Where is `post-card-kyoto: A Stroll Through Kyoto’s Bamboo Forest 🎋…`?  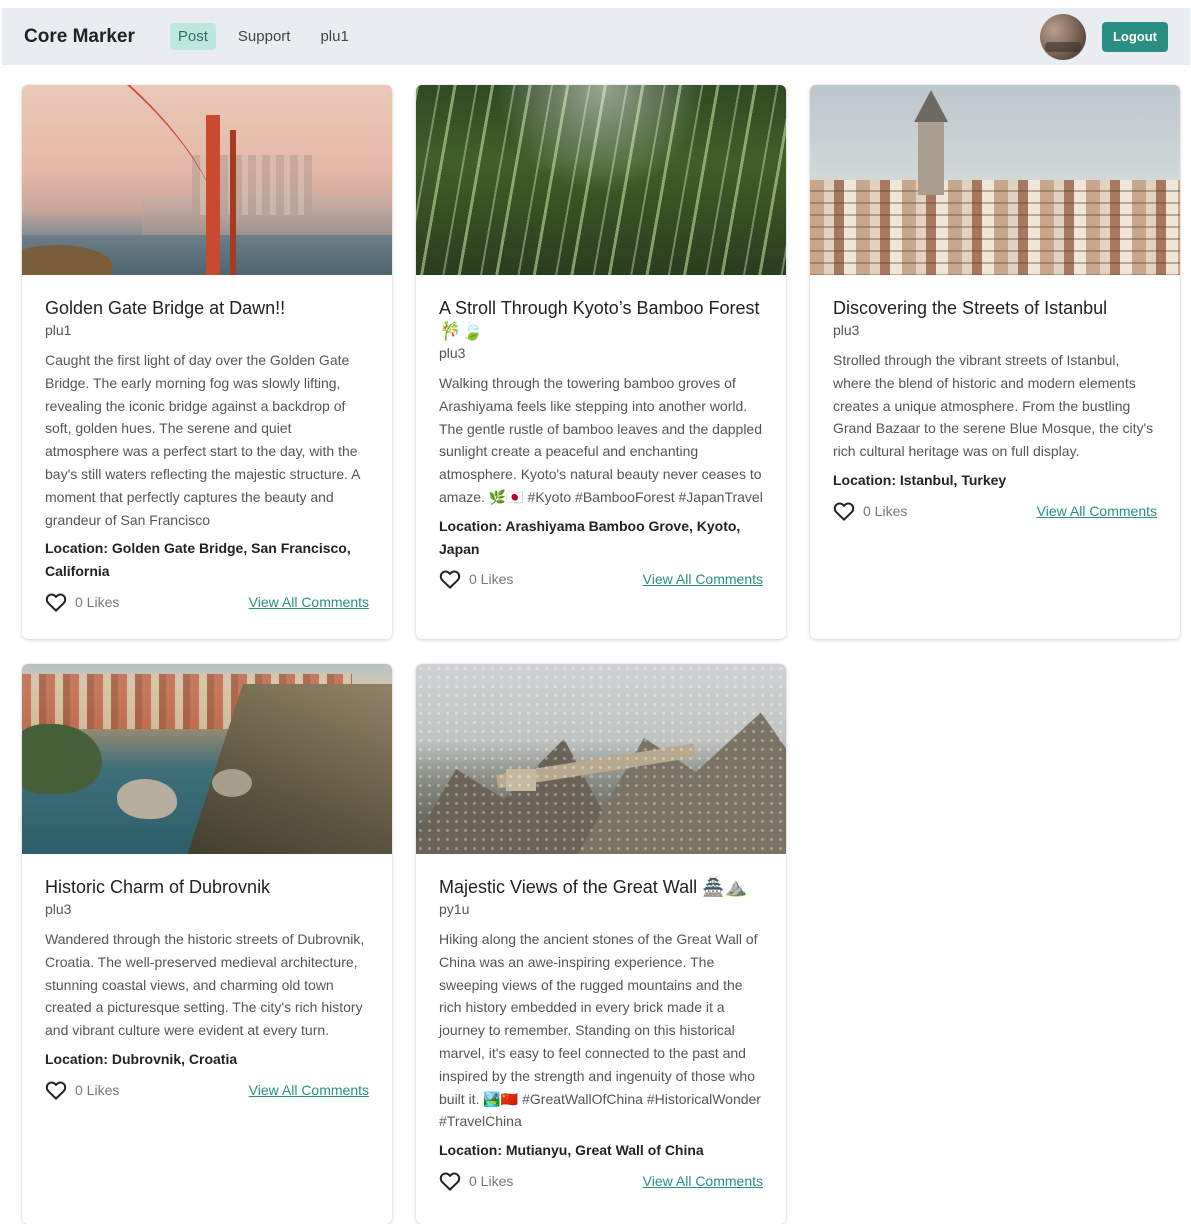 post-card-kyoto: A Stroll Through Kyoto’s Bamboo Forest 🎋… is located at coordinates (601, 362).